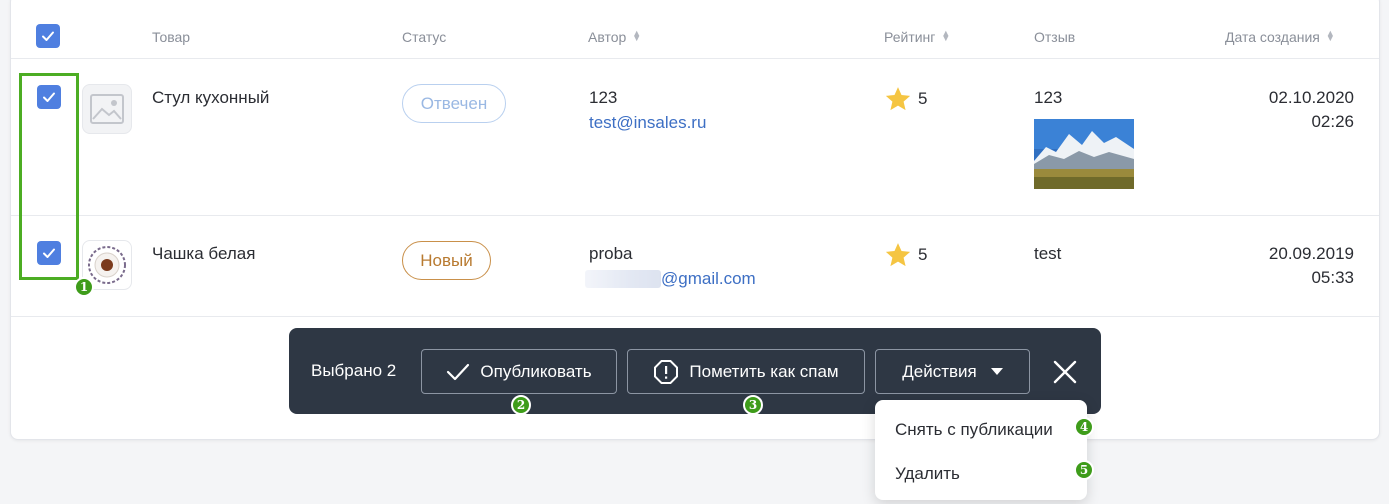 Image resolution: width=1389 pixels, height=504 pixels. What do you see at coordinates (666, 371) in the screenshot?
I see `warning-octagon-icon` at bounding box center [666, 371].